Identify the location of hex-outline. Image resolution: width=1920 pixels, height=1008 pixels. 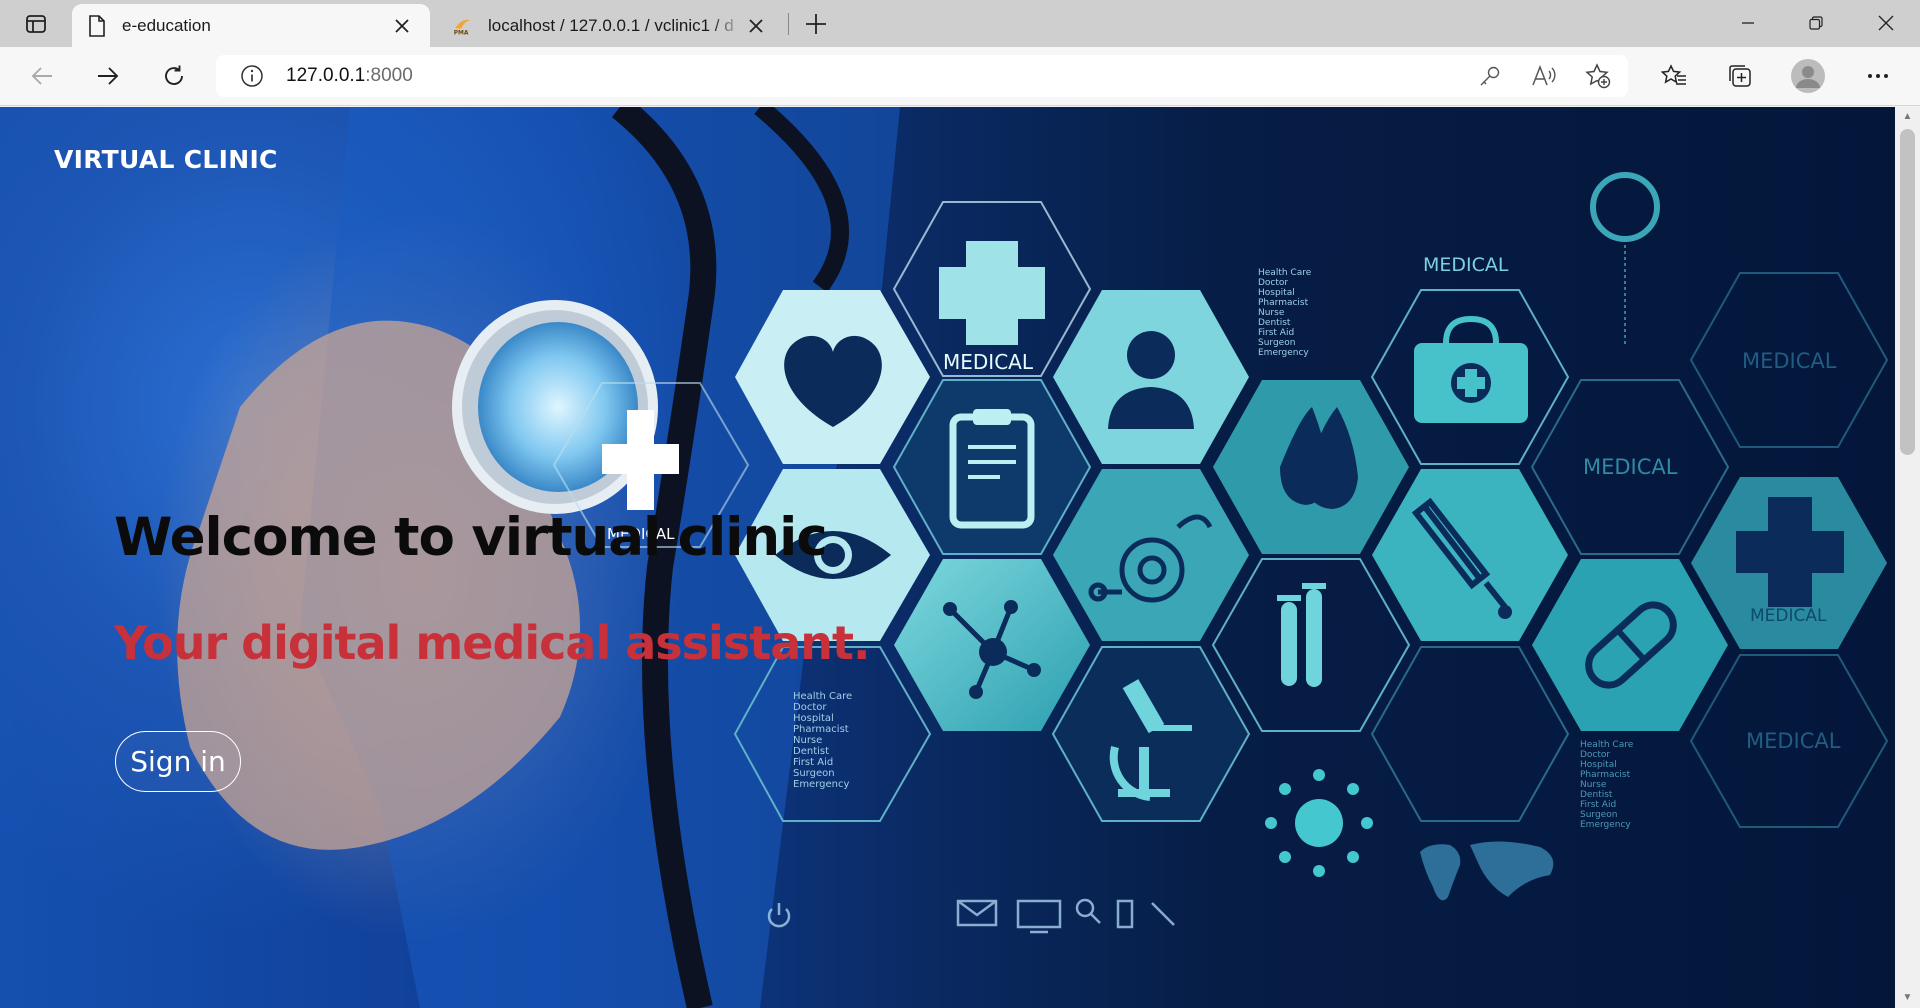
(1470, 734).